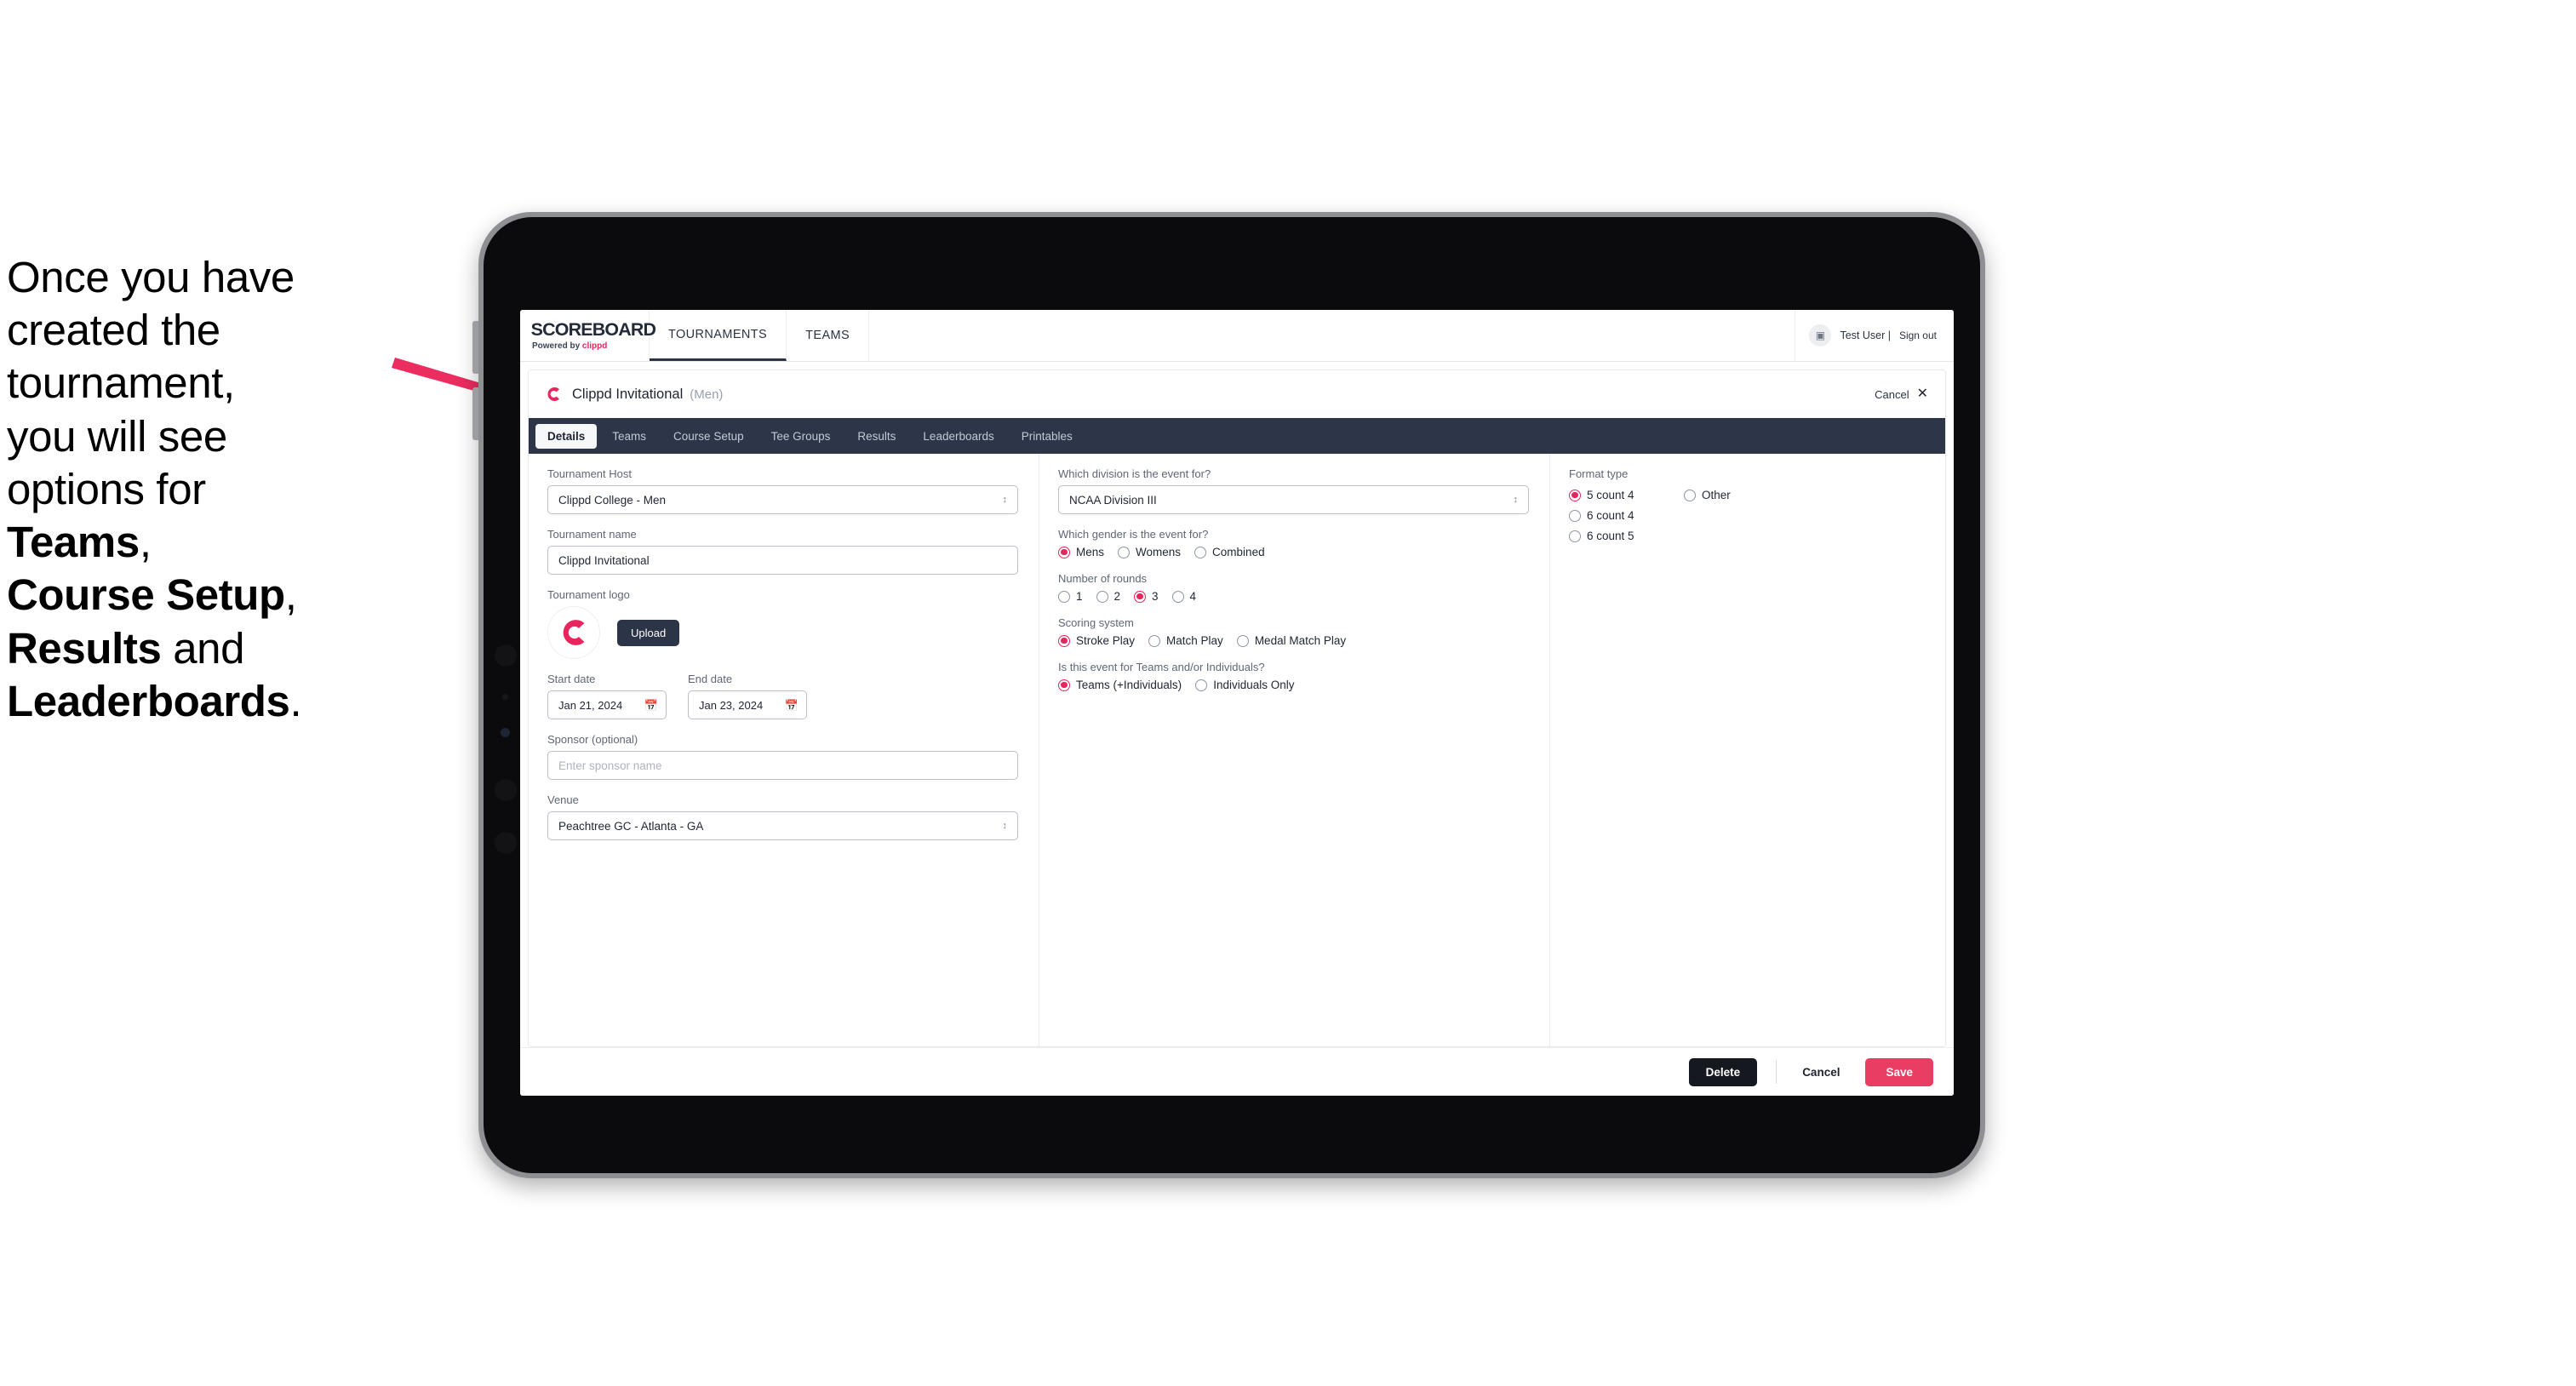 This screenshot has height=1386, width=2576. I want to click on nav-tabs: TOURNAMENTS TEAMS, so click(760, 335).